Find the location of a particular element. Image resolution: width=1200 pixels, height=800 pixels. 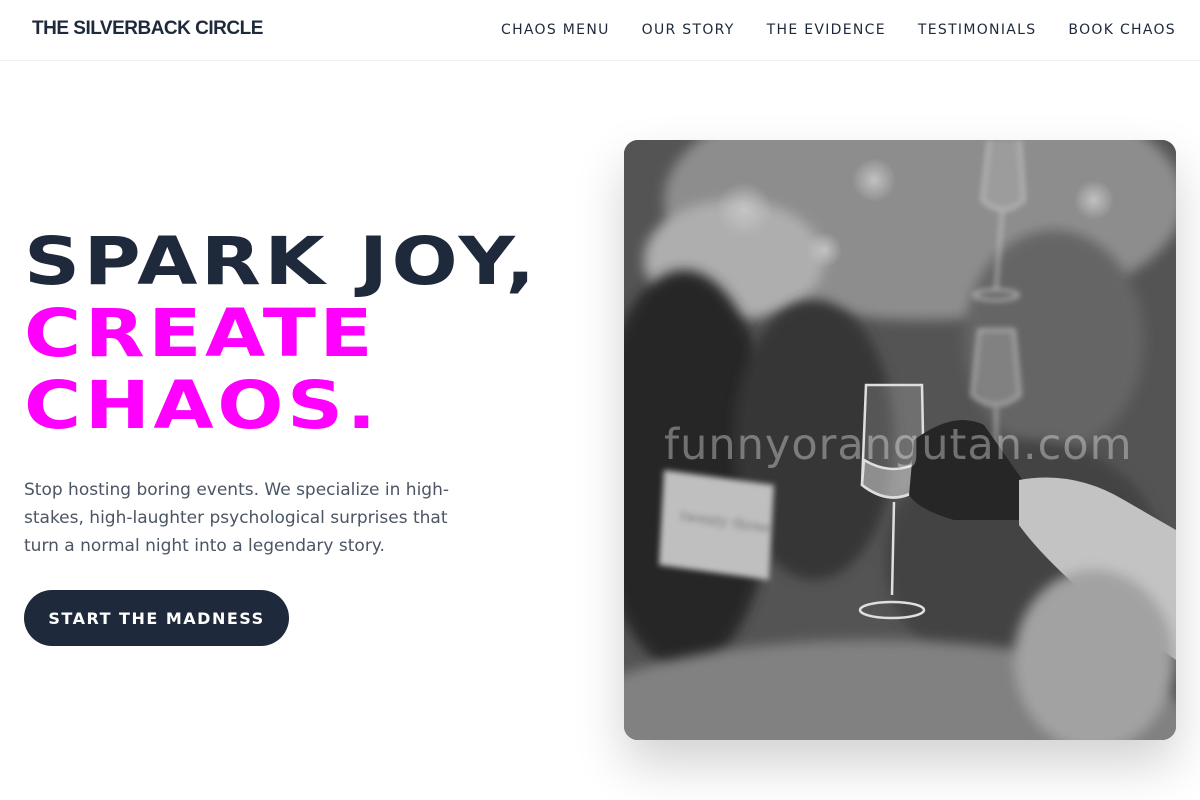

headline-line-3: CHAOS. is located at coordinates (202, 405).